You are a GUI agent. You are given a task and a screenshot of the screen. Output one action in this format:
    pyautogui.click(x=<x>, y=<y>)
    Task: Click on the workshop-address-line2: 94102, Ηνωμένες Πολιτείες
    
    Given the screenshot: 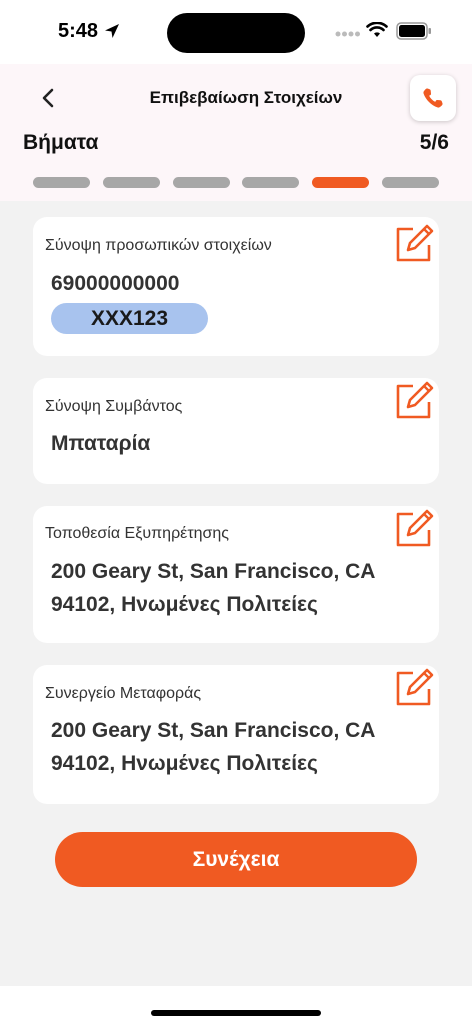 What is the action you would take?
    pyautogui.click(x=184, y=763)
    